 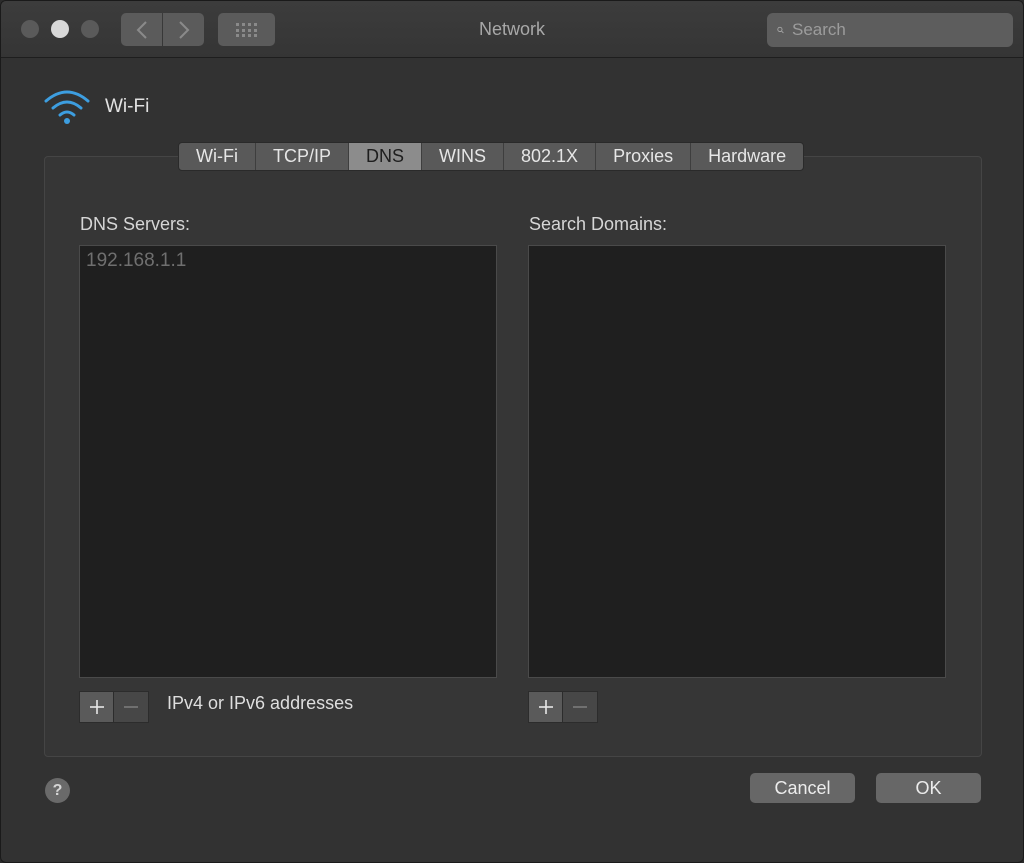 I want to click on chevron-left-icon, so click(x=141, y=29).